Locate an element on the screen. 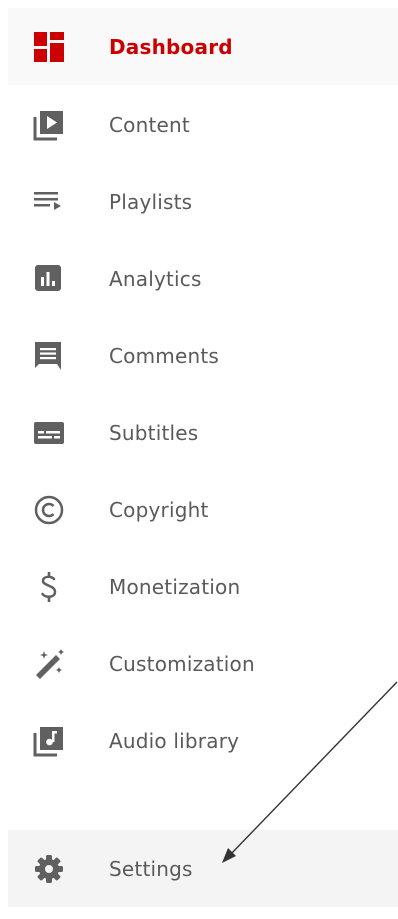  sidebar-item-label: Settings is located at coordinates (151, 868).